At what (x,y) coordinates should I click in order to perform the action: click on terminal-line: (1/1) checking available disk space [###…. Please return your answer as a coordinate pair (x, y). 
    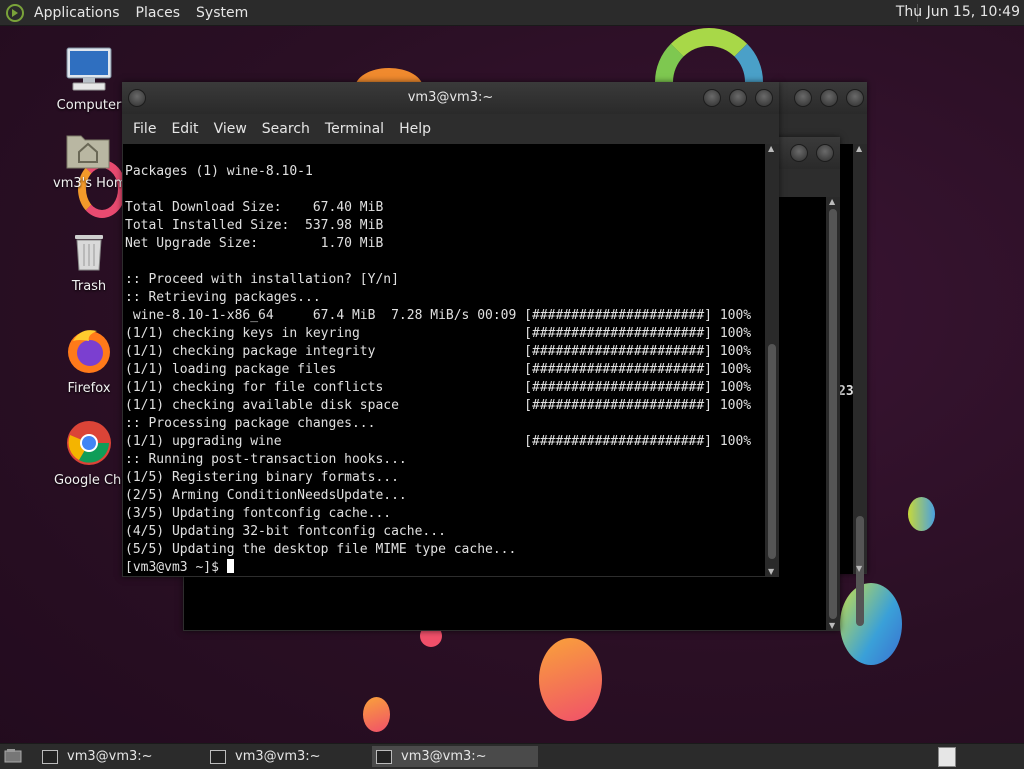
    Looking at the image, I should click on (438, 405).